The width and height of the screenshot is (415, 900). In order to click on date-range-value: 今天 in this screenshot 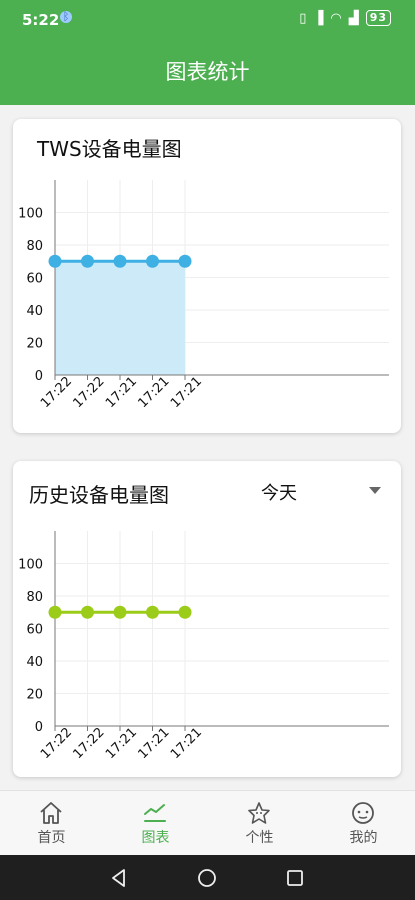, I will do `click(279, 493)`.